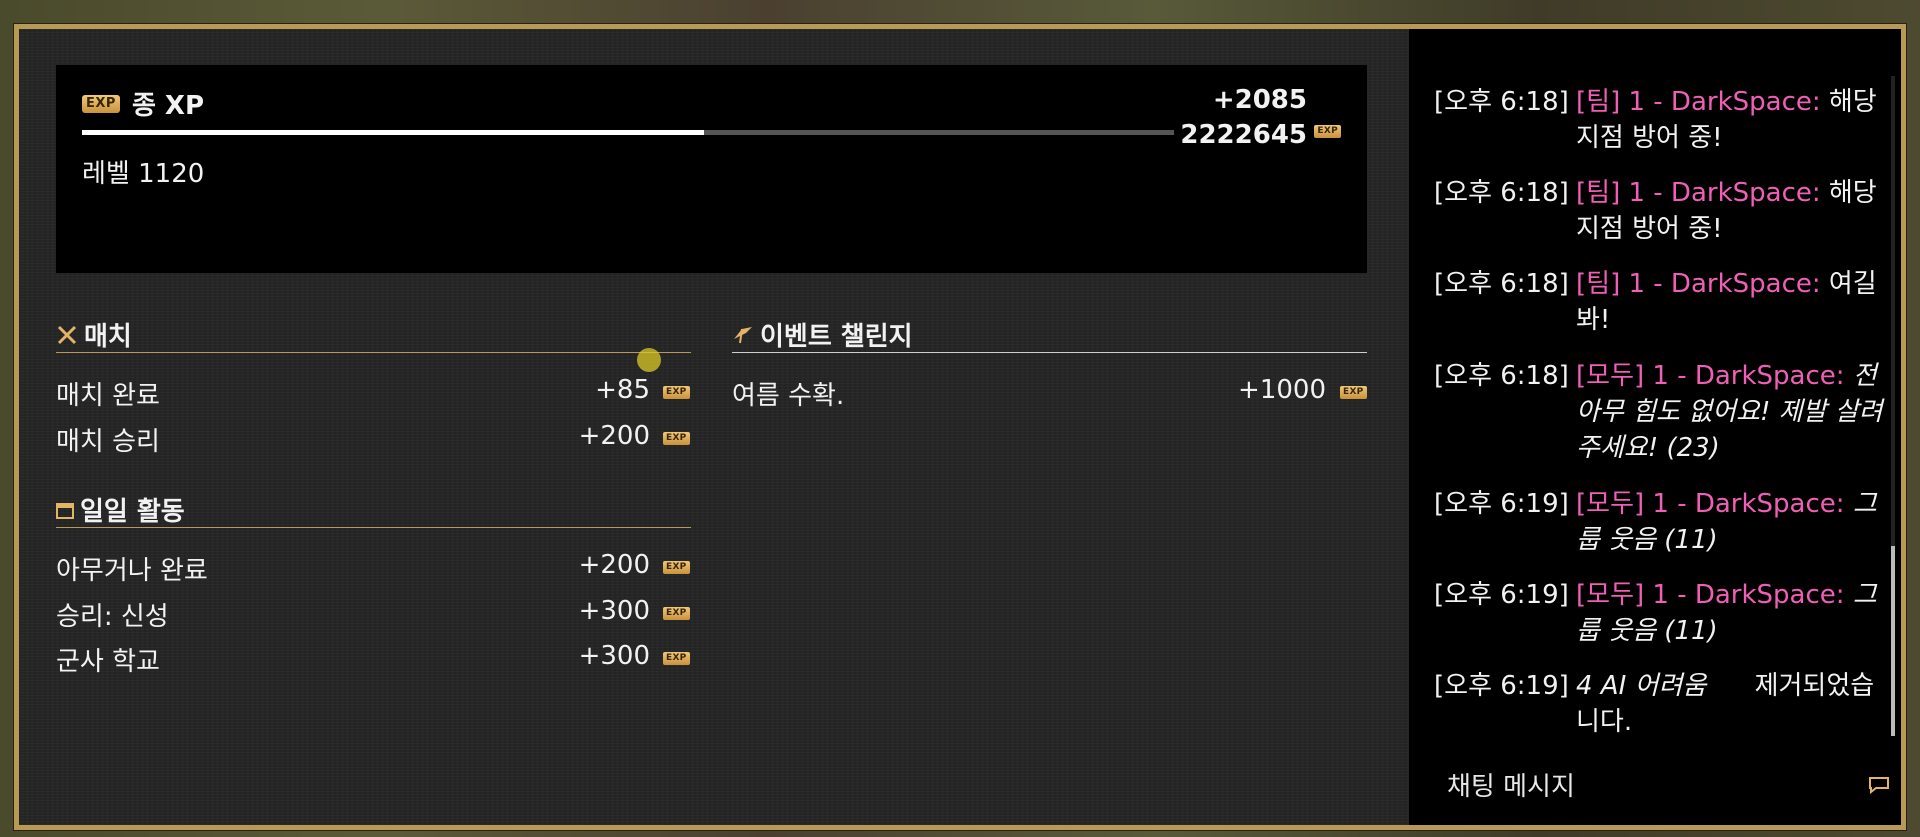 This screenshot has height=837, width=1920. Describe the element at coordinates (132, 512) in the screenshot. I see `daily-section-title: 일일 활동` at that location.